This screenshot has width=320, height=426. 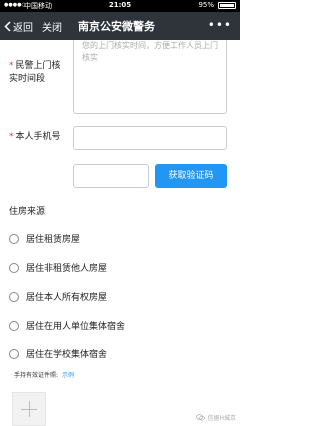 I want to click on housing-source-title: 住房来源, so click(x=27, y=212).